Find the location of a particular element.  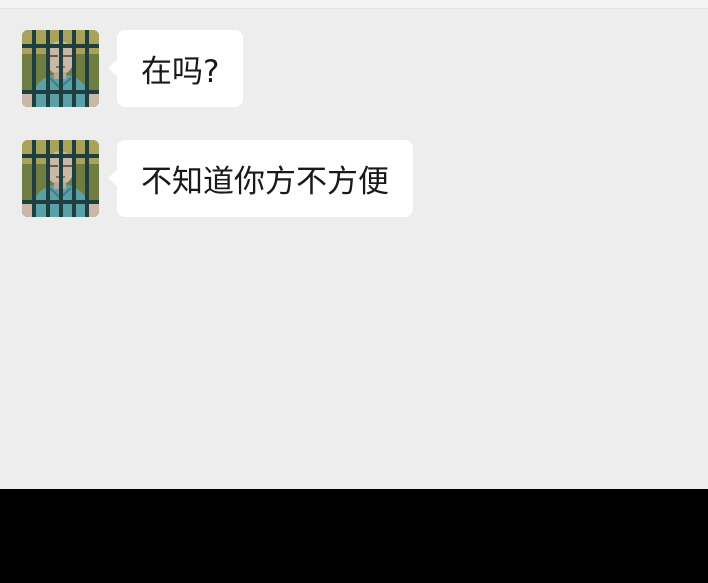

message-text: 不知道你方不方便 is located at coordinates (265, 182).